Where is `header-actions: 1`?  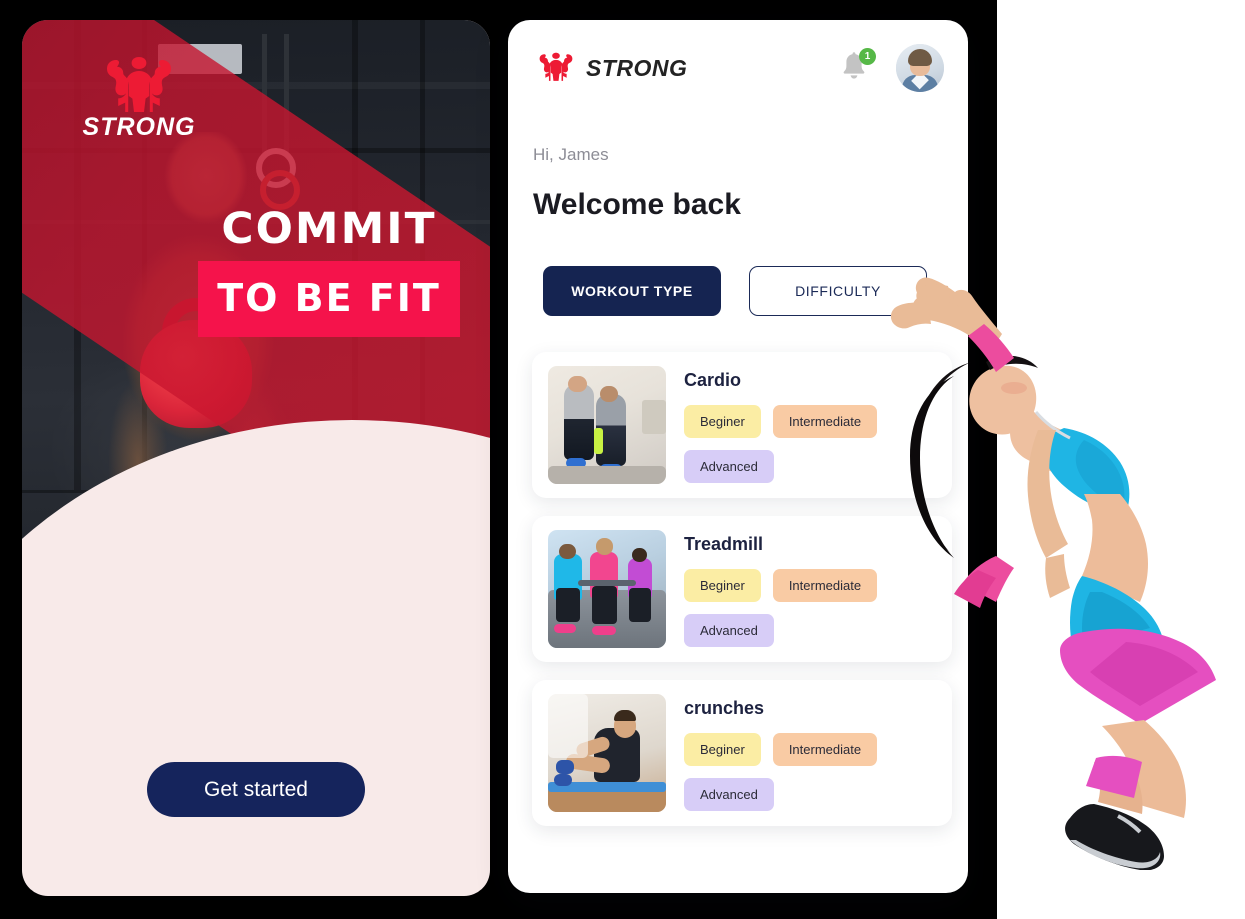
header-actions: 1 is located at coordinates (892, 68).